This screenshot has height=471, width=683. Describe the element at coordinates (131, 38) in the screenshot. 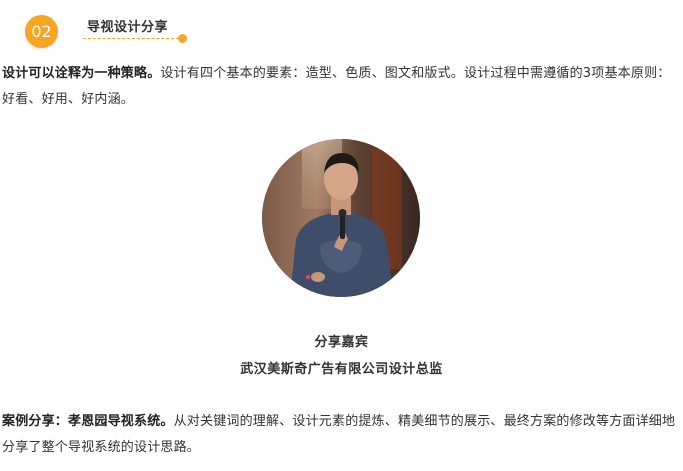

I see `title-underline` at that location.